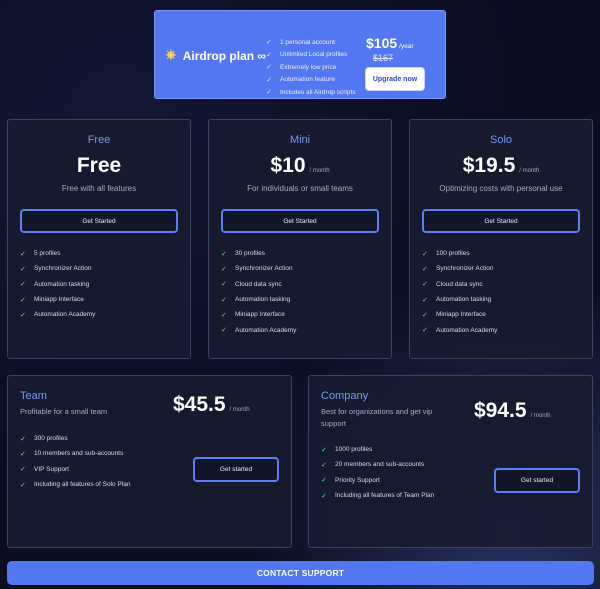 This screenshot has width=600, height=589. What do you see at coordinates (300, 140) in the screenshot?
I see `plan-name: Mini` at bounding box center [300, 140].